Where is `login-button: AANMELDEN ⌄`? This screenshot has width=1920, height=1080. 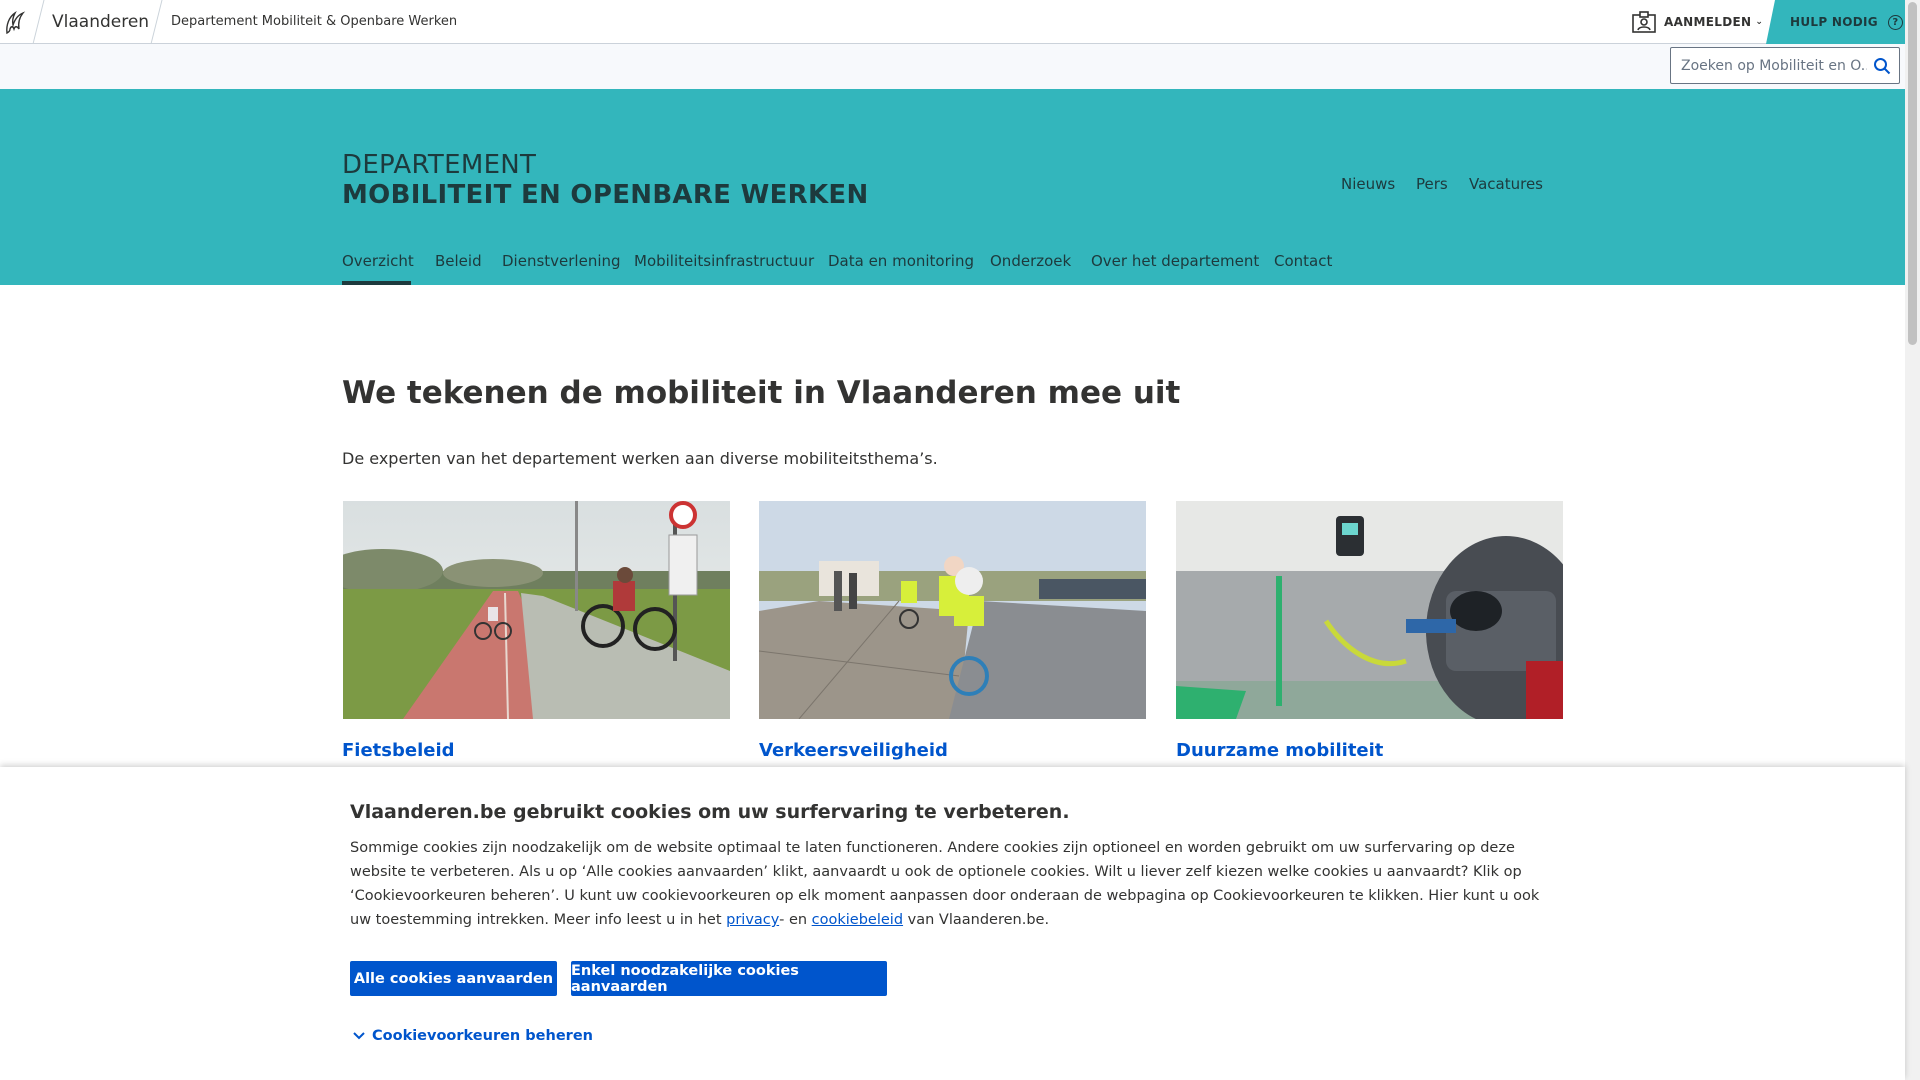
login-button: AANMELDEN ⌄ is located at coordinates (1697, 22).